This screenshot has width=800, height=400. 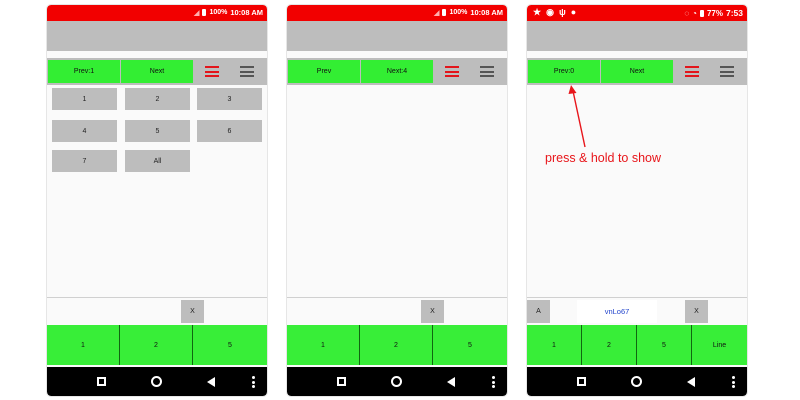 I want to click on content-area: press & hold to show, so click(x=637, y=192).